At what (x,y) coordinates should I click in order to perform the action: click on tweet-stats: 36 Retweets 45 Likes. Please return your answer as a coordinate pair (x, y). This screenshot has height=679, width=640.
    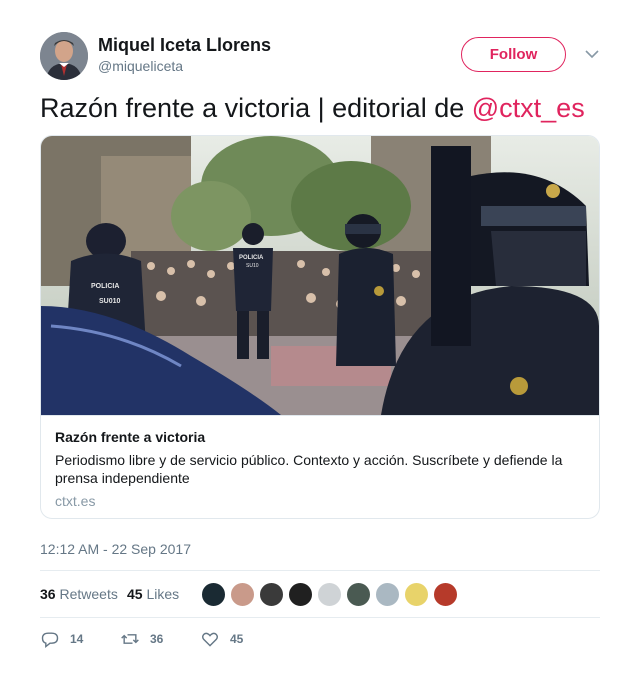
    Looking at the image, I should click on (320, 594).